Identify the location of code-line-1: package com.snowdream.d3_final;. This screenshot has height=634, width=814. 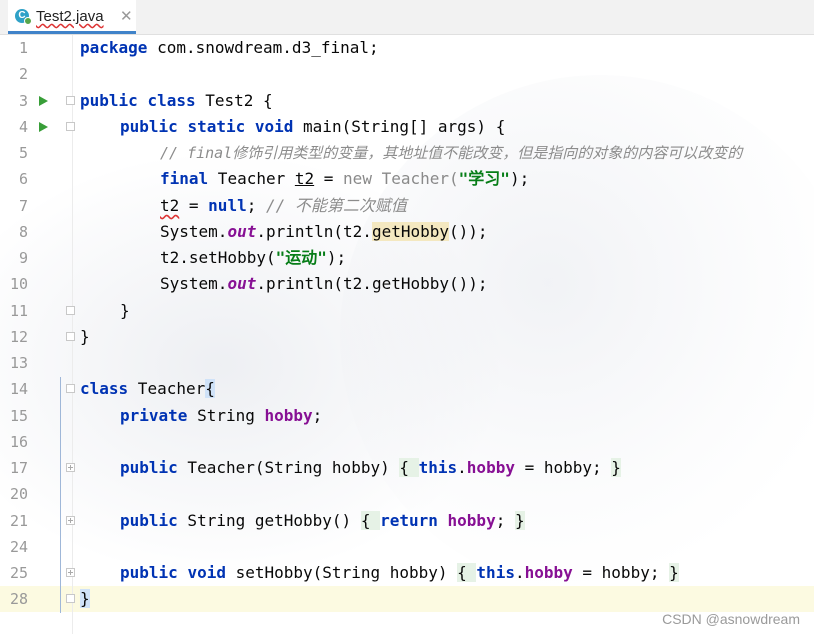
(229, 47).